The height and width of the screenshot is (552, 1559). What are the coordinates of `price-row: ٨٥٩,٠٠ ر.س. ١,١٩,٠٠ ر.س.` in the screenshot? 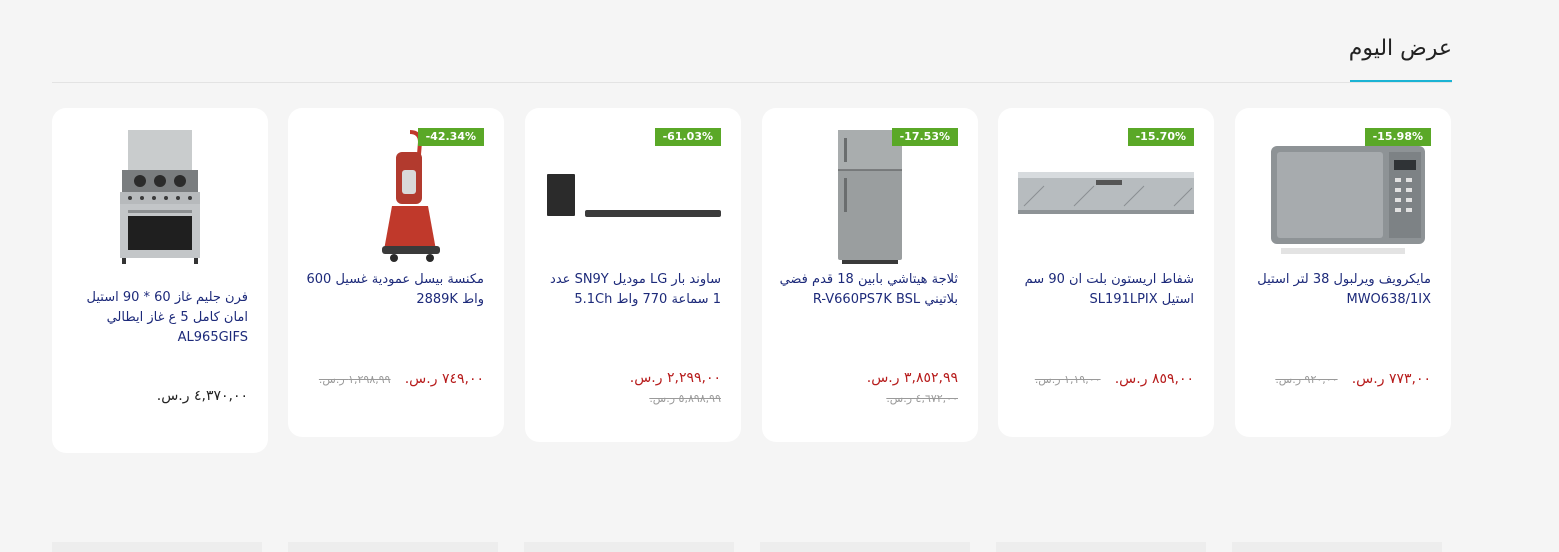 It's located at (1102, 379).